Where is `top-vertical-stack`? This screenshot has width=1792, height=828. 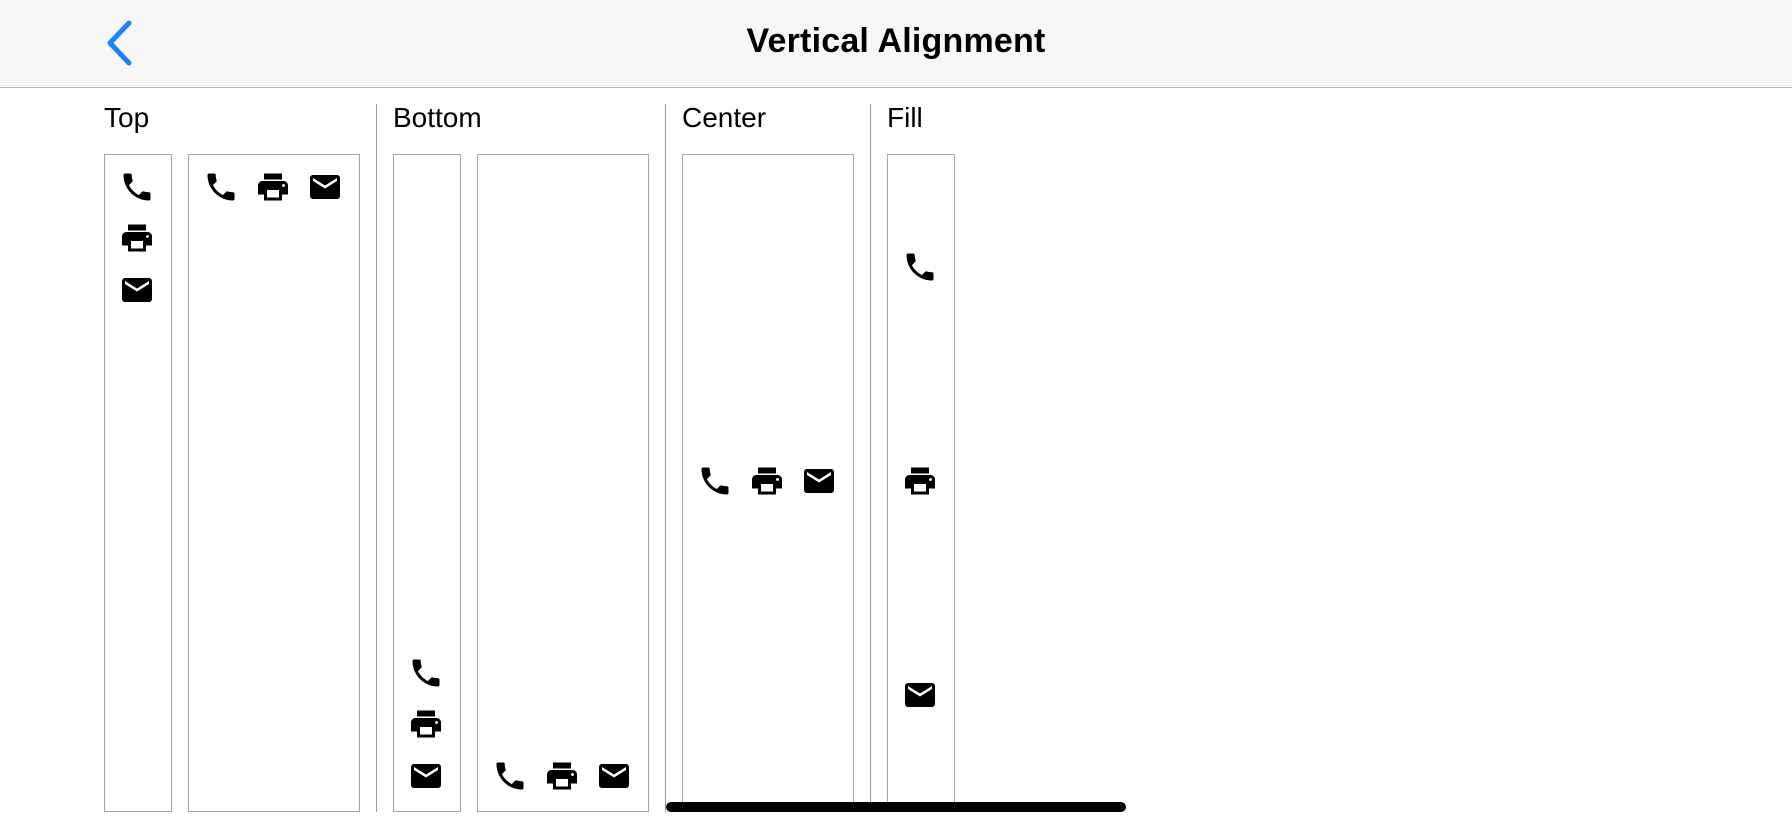 top-vertical-stack is located at coordinates (138, 483).